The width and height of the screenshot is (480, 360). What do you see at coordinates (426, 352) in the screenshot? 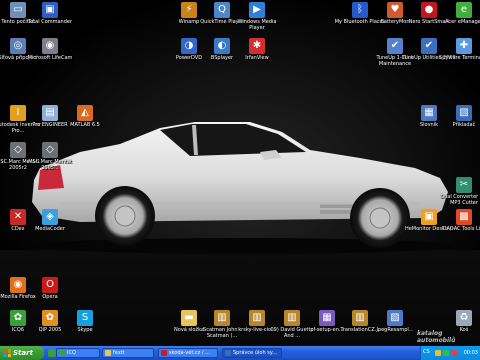
I see `language-indicator: CS` at bounding box center [426, 352].